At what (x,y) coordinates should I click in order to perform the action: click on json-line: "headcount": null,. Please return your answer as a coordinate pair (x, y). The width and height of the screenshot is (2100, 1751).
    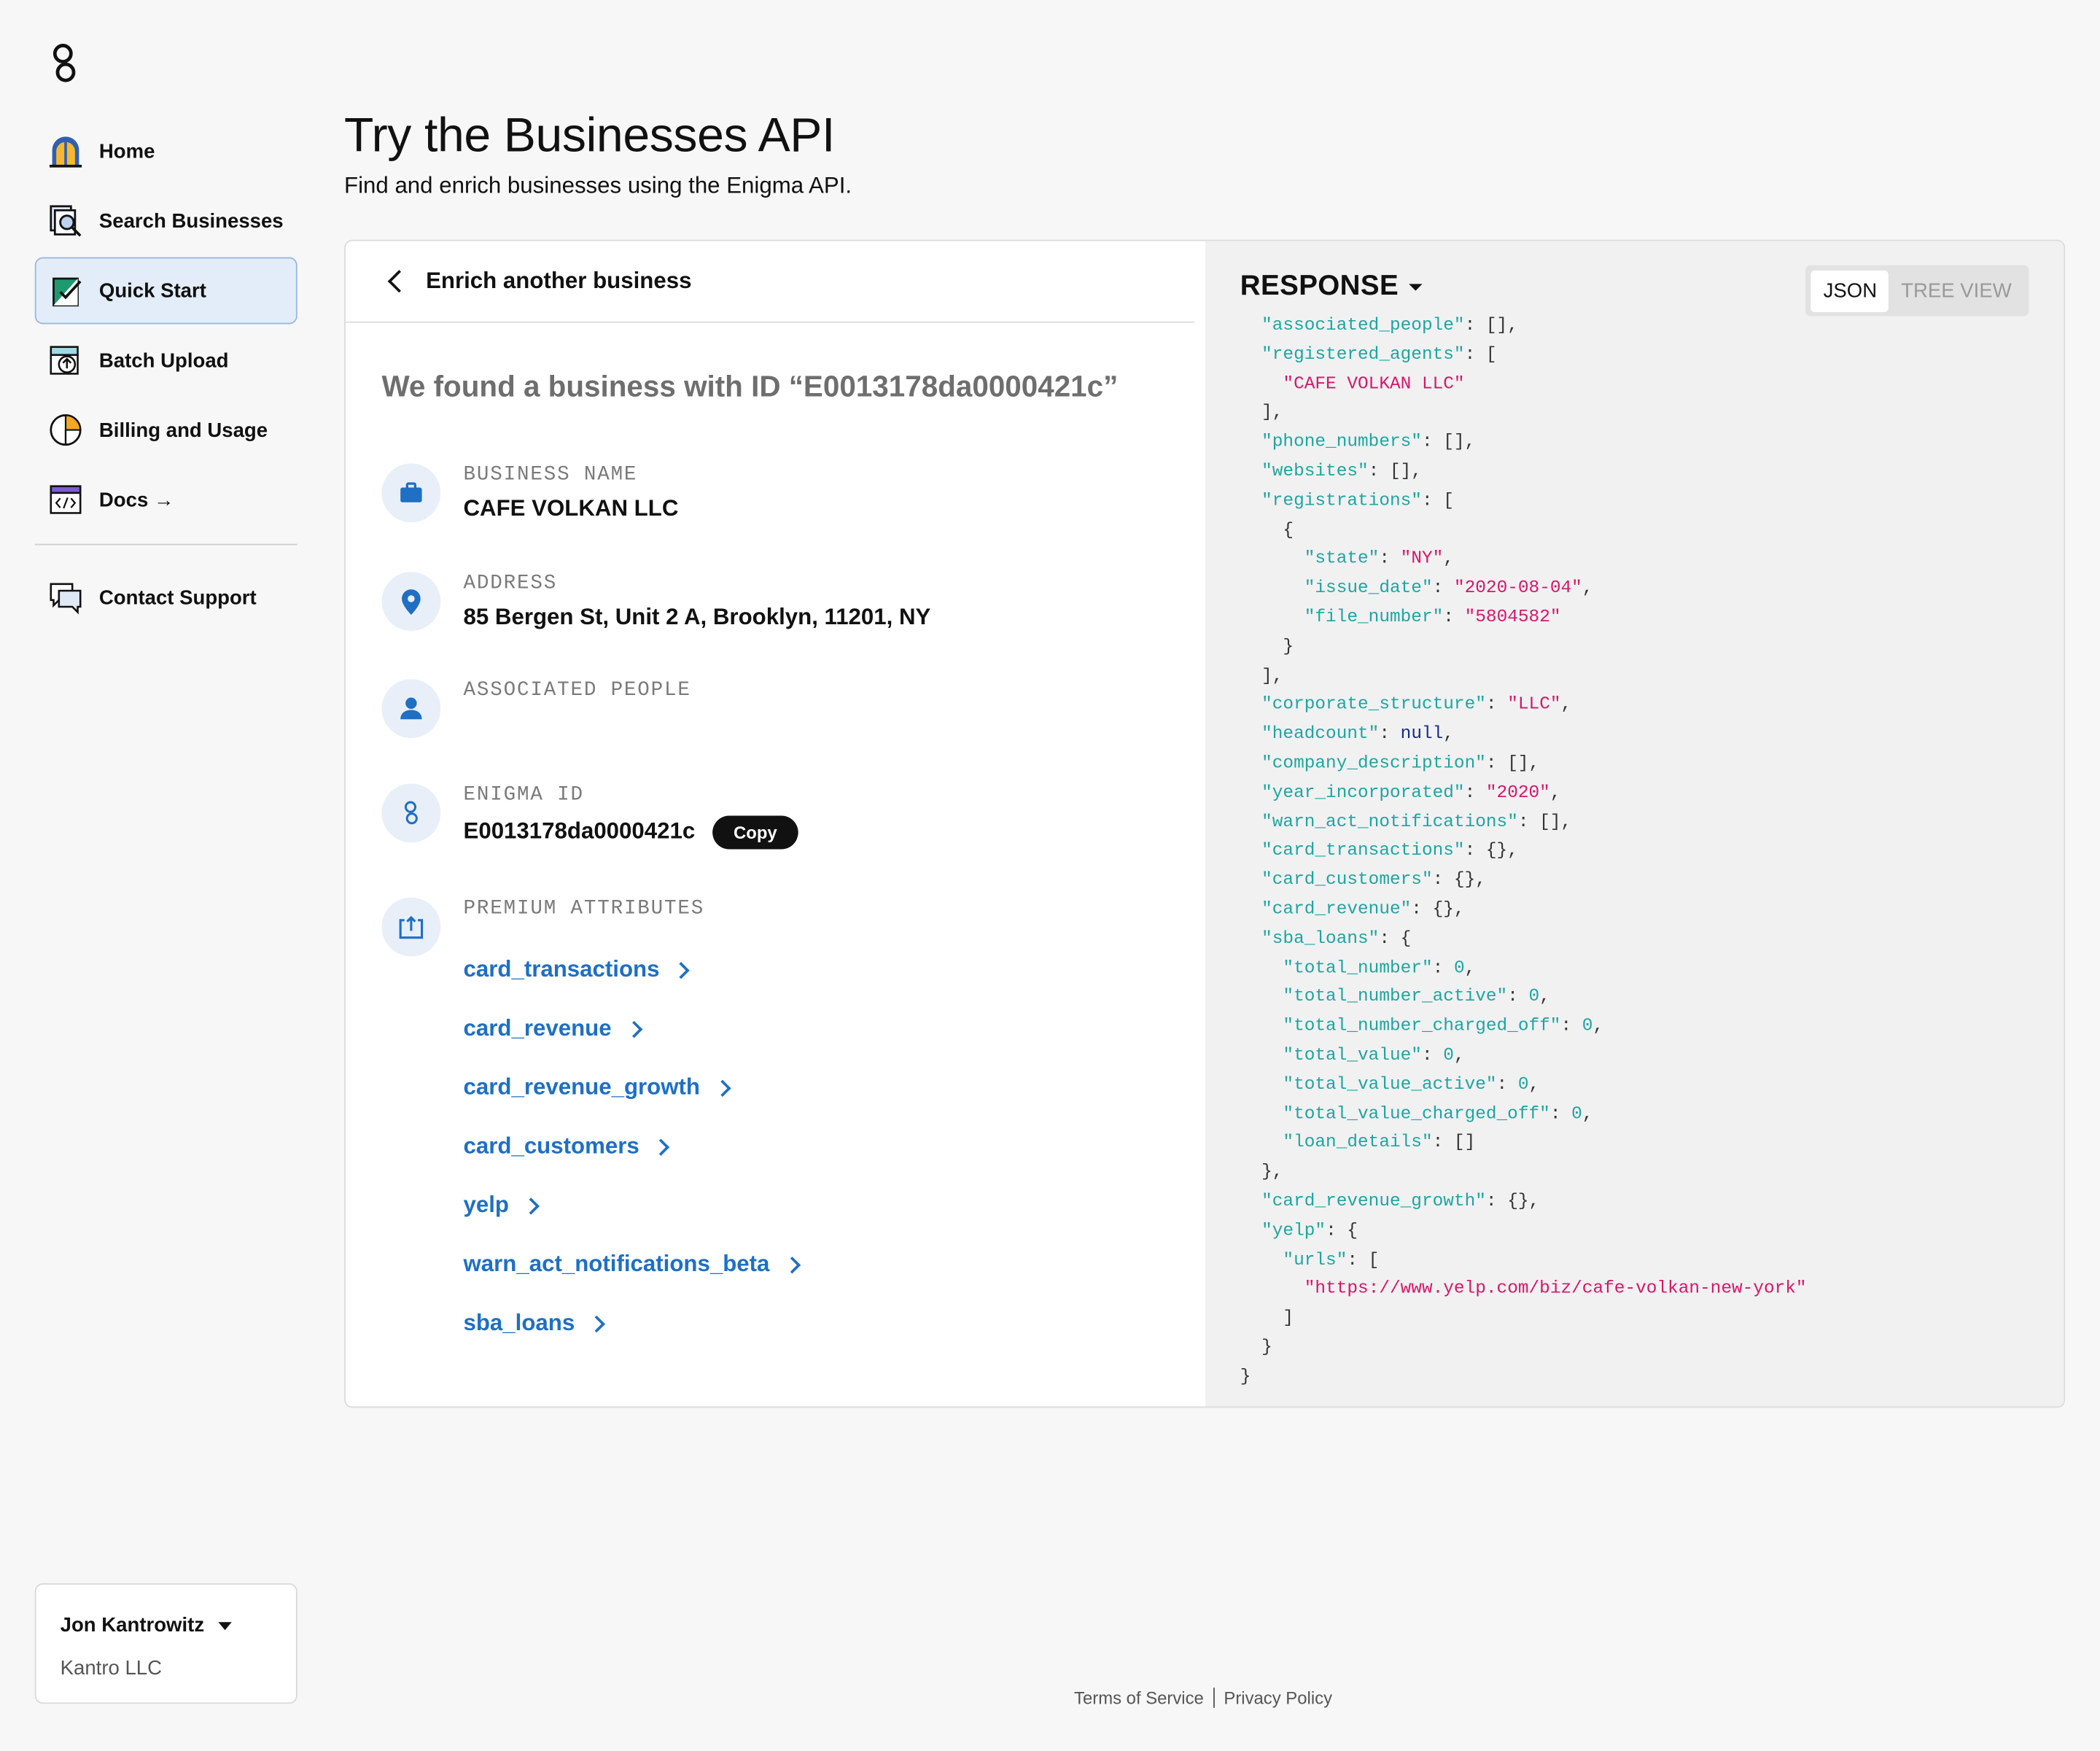
    Looking at the image, I should click on (1357, 733).